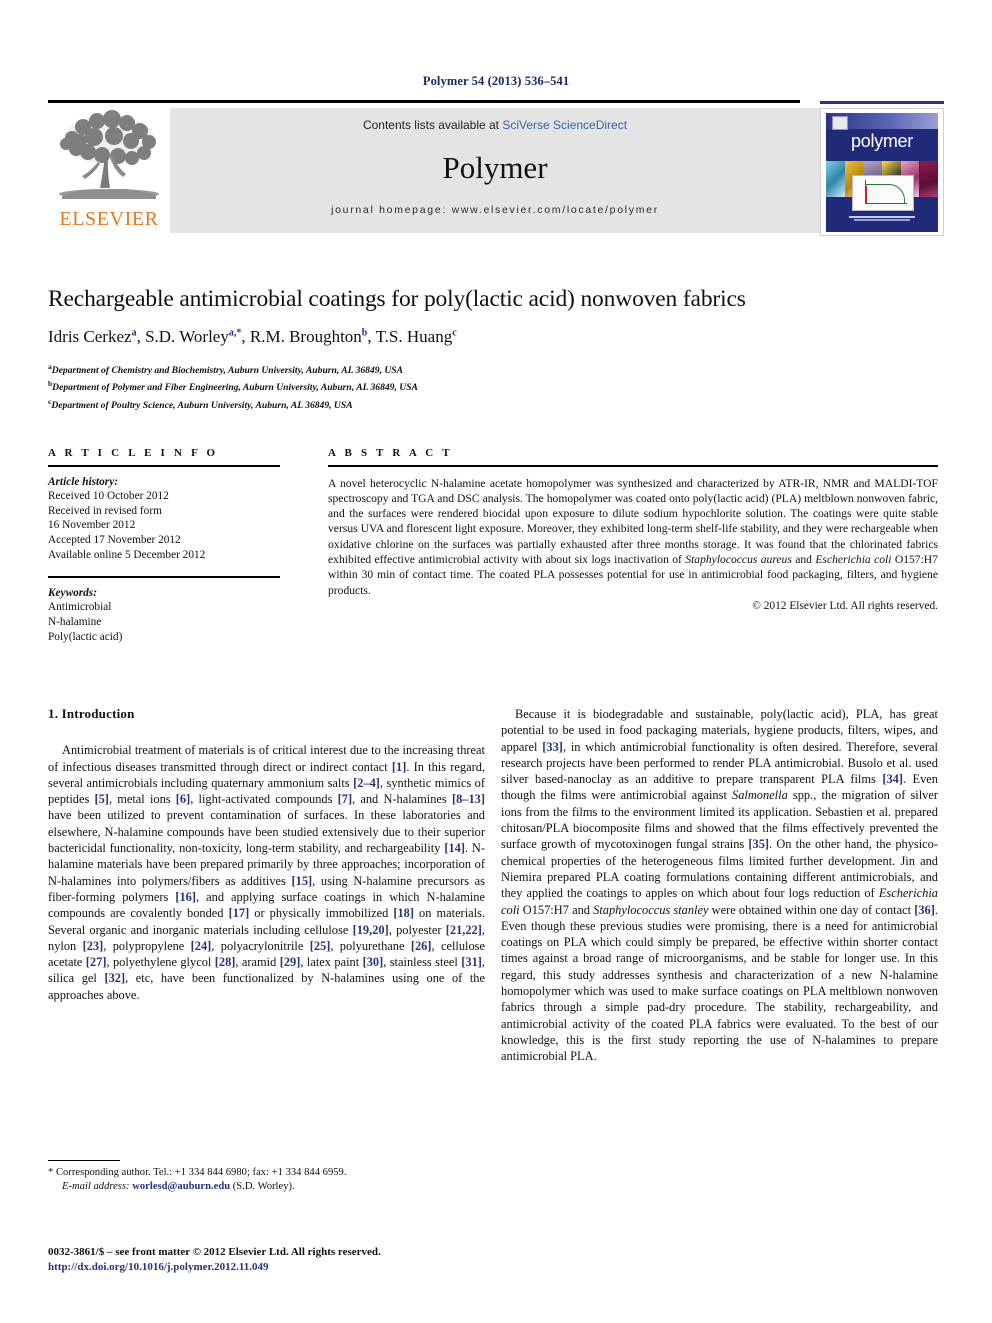 Image resolution: width=992 pixels, height=1323 pixels. Describe the element at coordinates (421, 946) in the screenshot. I see `citation-ref: [26]` at that location.